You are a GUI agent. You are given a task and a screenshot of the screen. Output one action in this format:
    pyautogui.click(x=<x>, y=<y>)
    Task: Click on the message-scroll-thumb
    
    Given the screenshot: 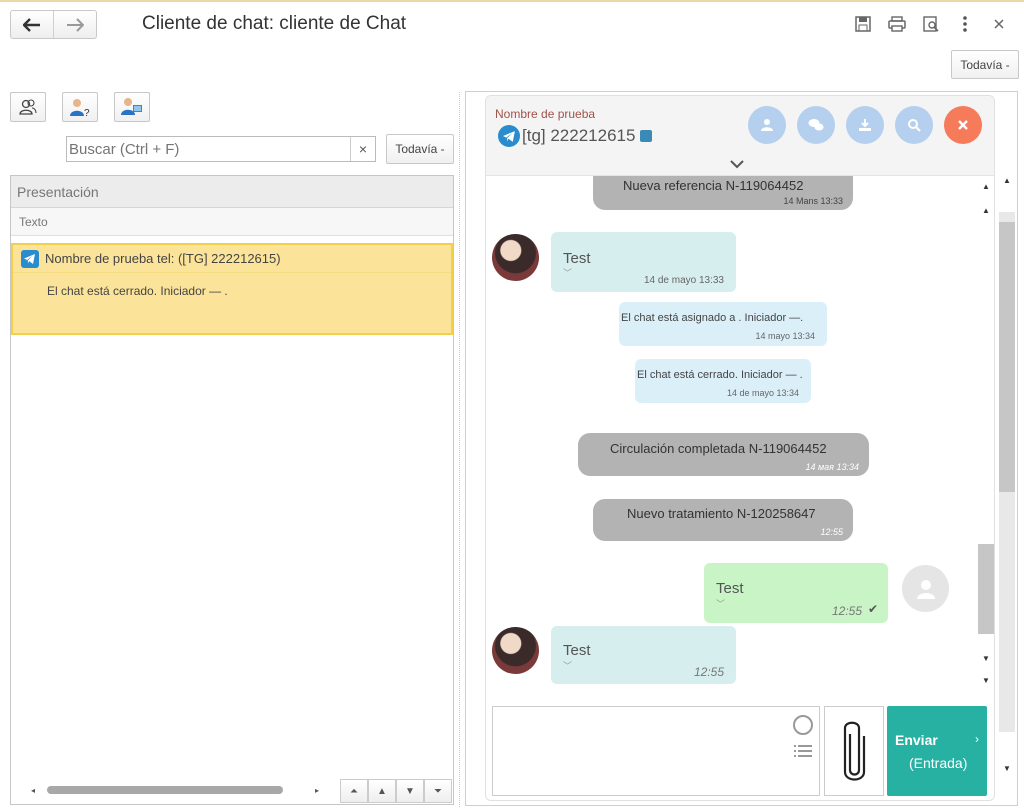 What is the action you would take?
    pyautogui.click(x=986, y=589)
    